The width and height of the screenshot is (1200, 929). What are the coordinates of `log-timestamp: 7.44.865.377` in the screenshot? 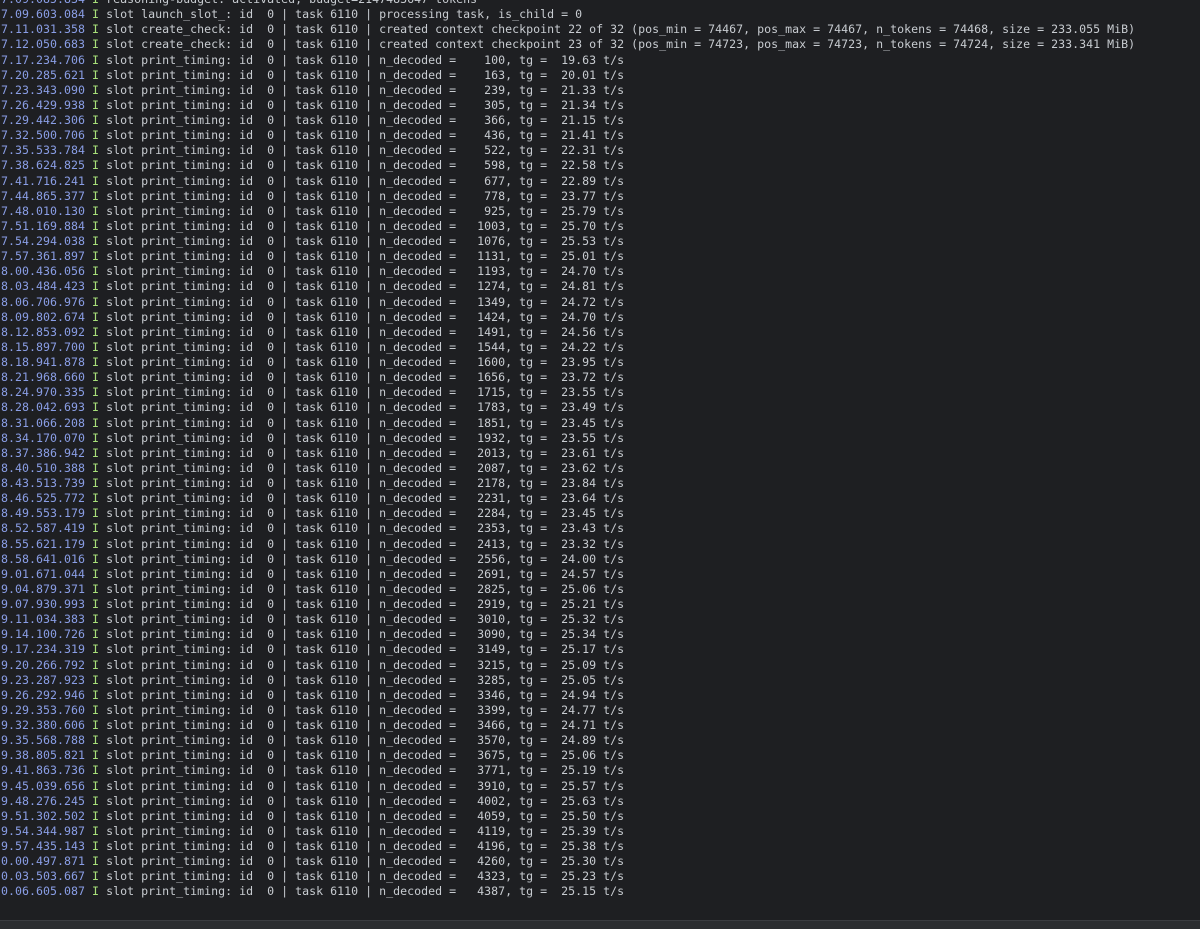 It's located at (43, 195).